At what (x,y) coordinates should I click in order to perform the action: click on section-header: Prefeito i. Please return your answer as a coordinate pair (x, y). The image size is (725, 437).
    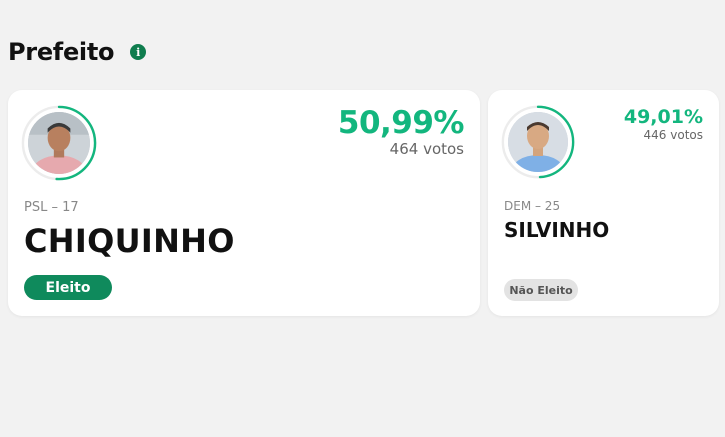
    Looking at the image, I should click on (77, 52).